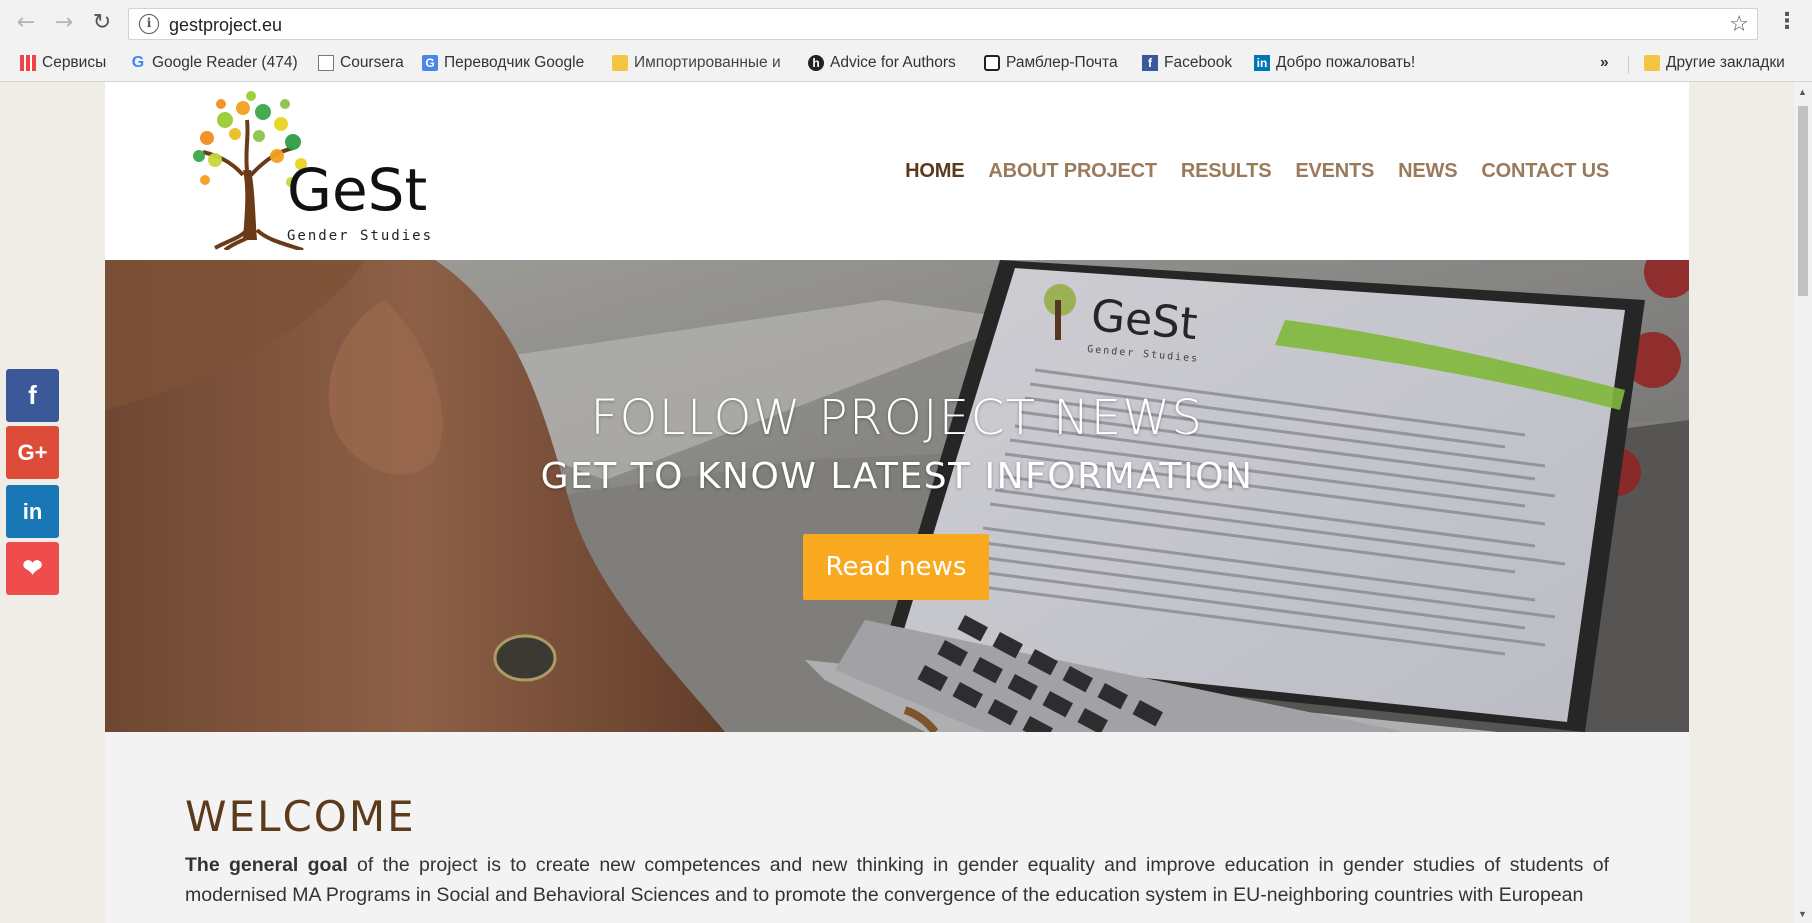 The height and width of the screenshot is (923, 1812). What do you see at coordinates (357, 190) in the screenshot?
I see `logo-text: GeSt` at bounding box center [357, 190].